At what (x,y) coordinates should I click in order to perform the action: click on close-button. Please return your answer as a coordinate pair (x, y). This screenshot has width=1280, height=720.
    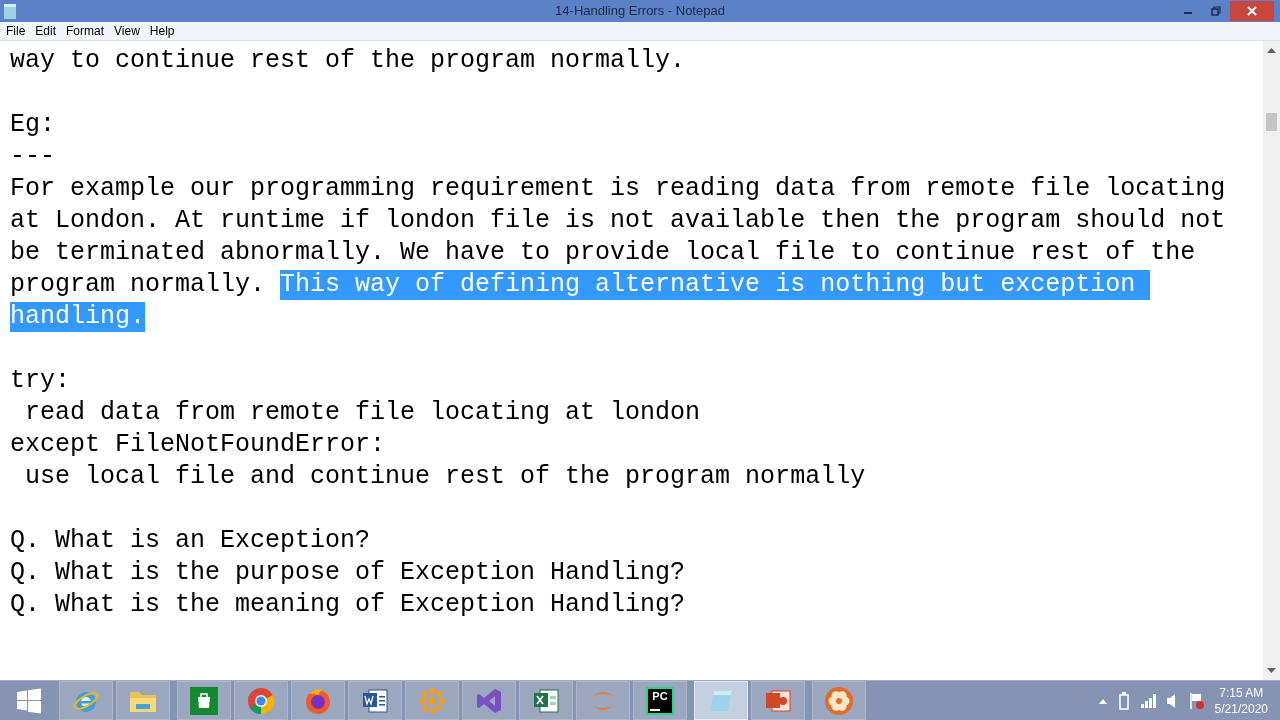
    Looking at the image, I should click on (1252, 11).